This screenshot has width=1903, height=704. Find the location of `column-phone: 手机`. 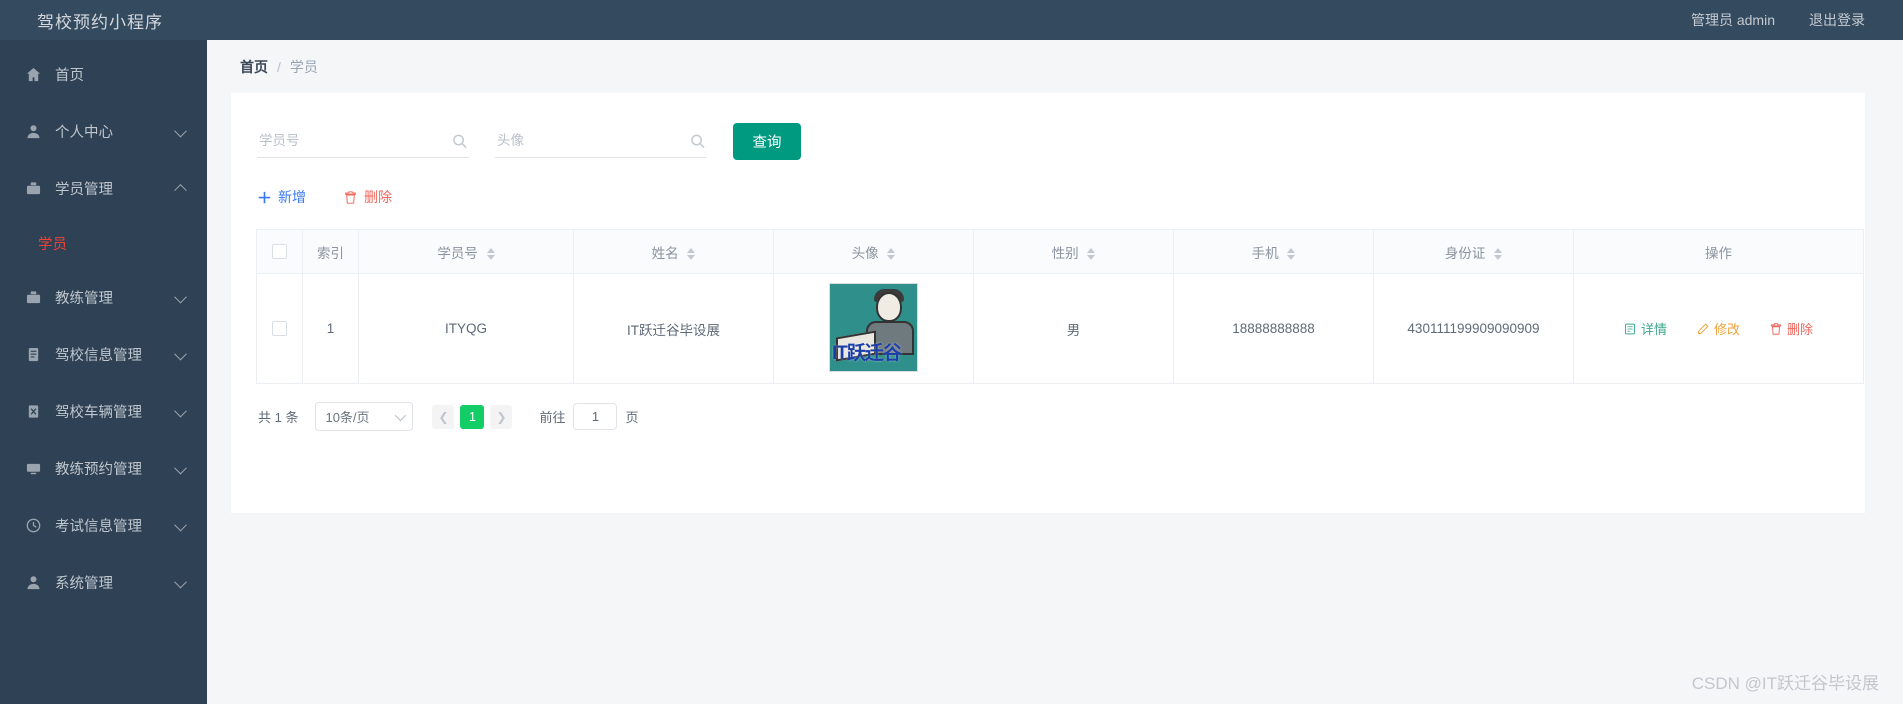

column-phone: 手机 is located at coordinates (1273, 251).